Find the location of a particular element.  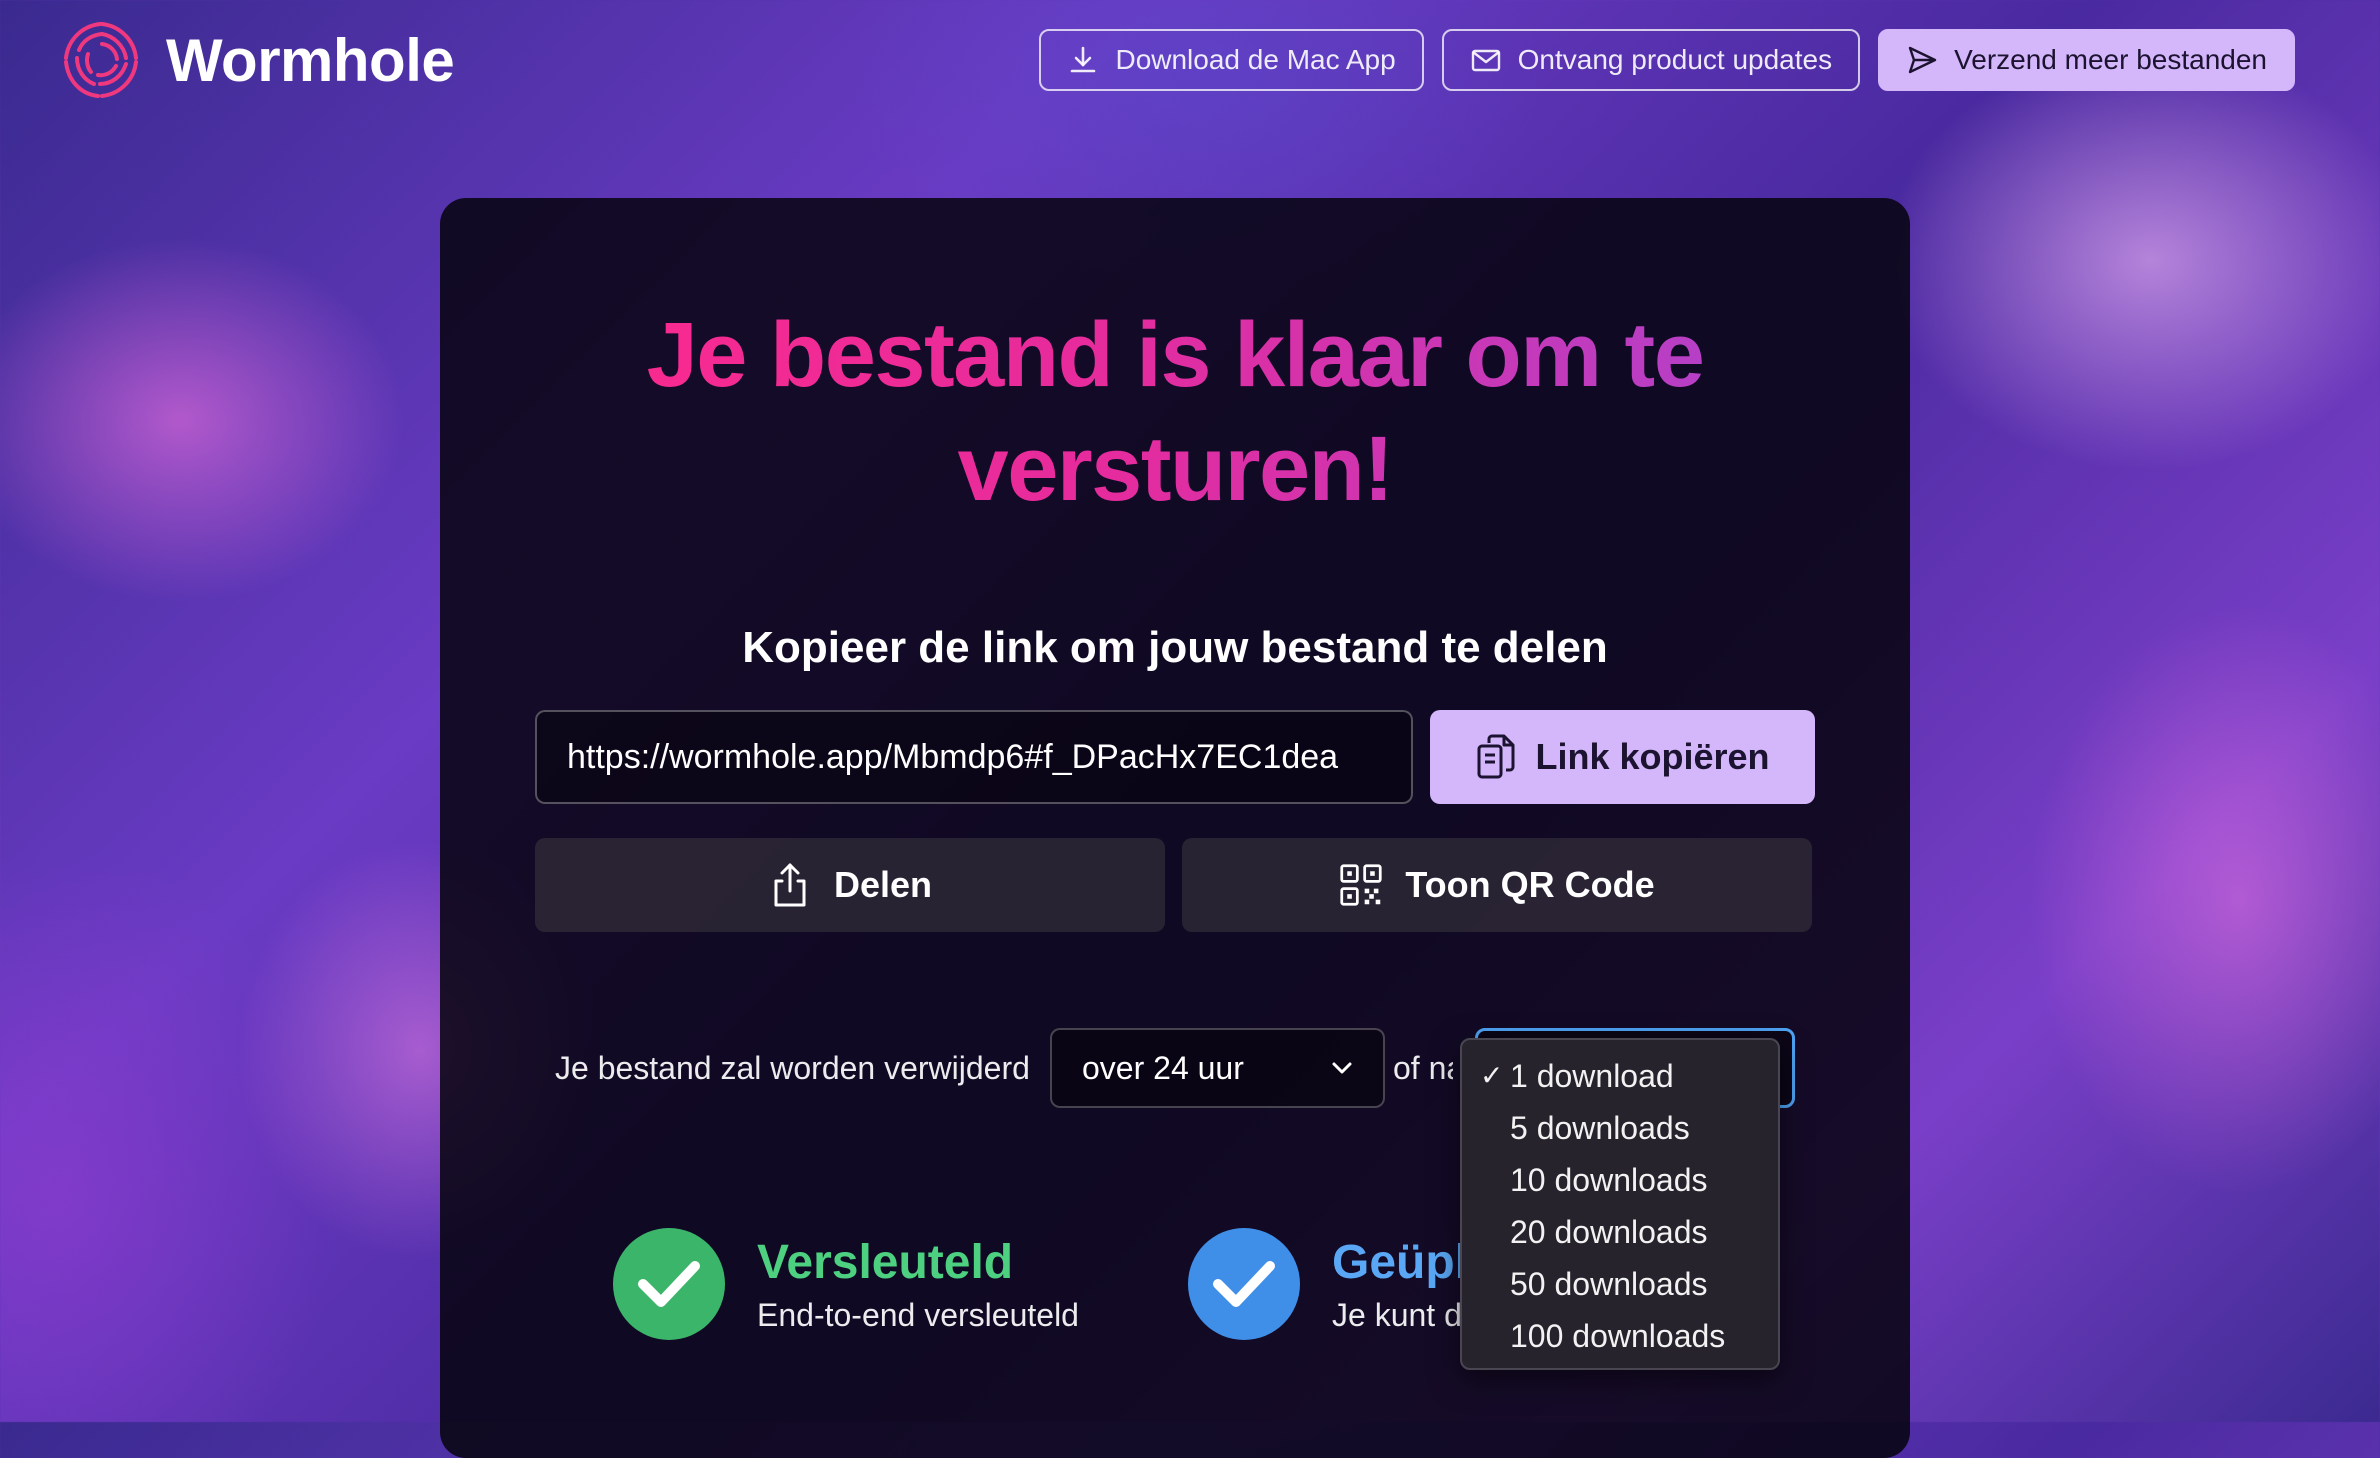

product-updates-button: Ontvang product updates is located at coordinates (1651, 60).